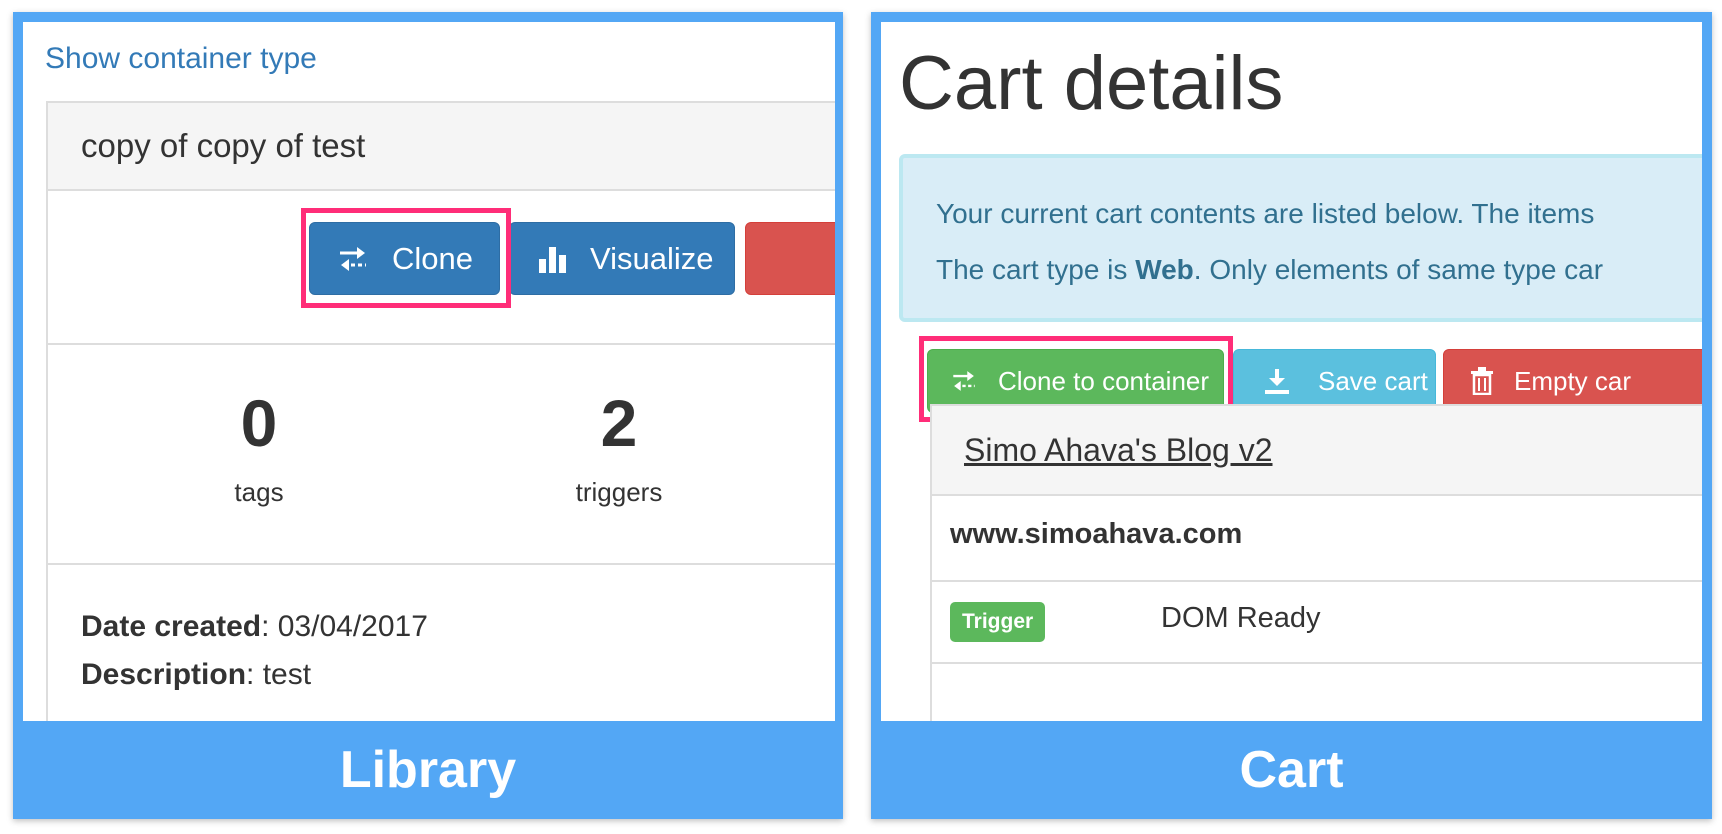 This screenshot has width=1722, height=834. Describe the element at coordinates (552, 259) in the screenshot. I see `bar-chart-icon` at that location.